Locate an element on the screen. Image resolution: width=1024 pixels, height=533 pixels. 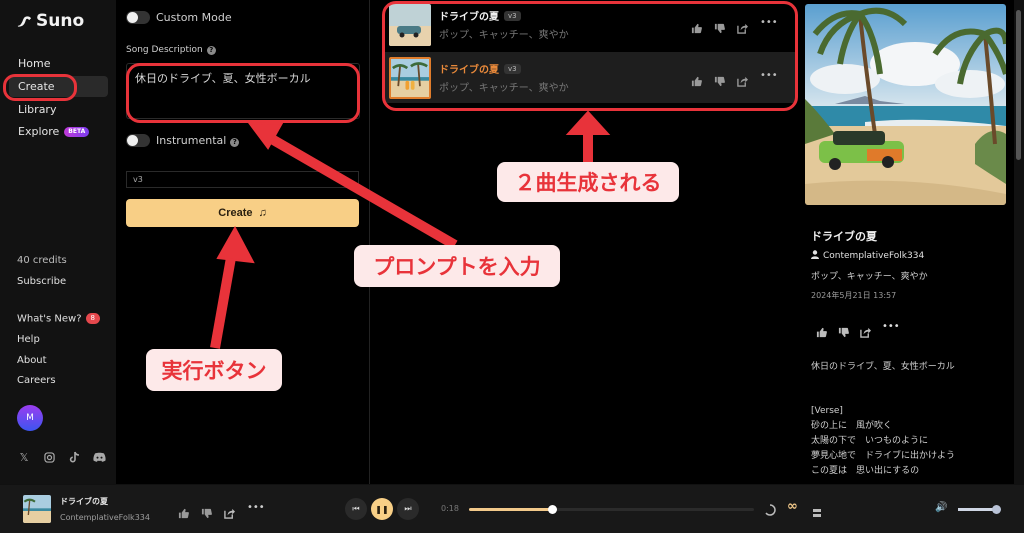
pause-button: ❚❚ is located at coordinates (382, 509).